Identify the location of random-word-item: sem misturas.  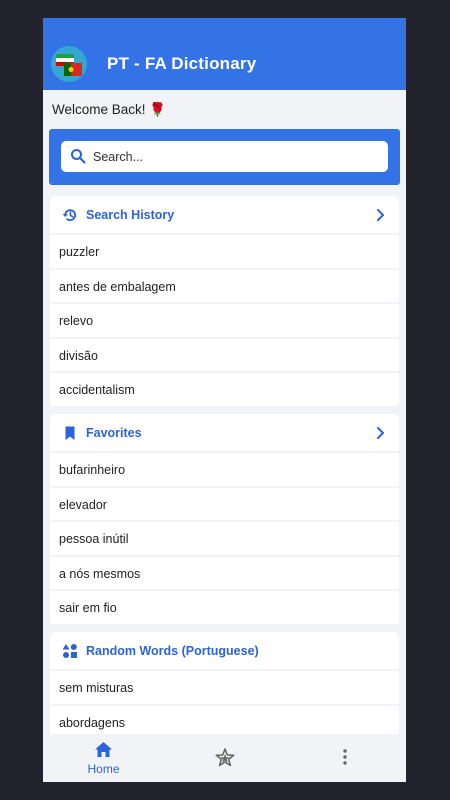
(224, 687).